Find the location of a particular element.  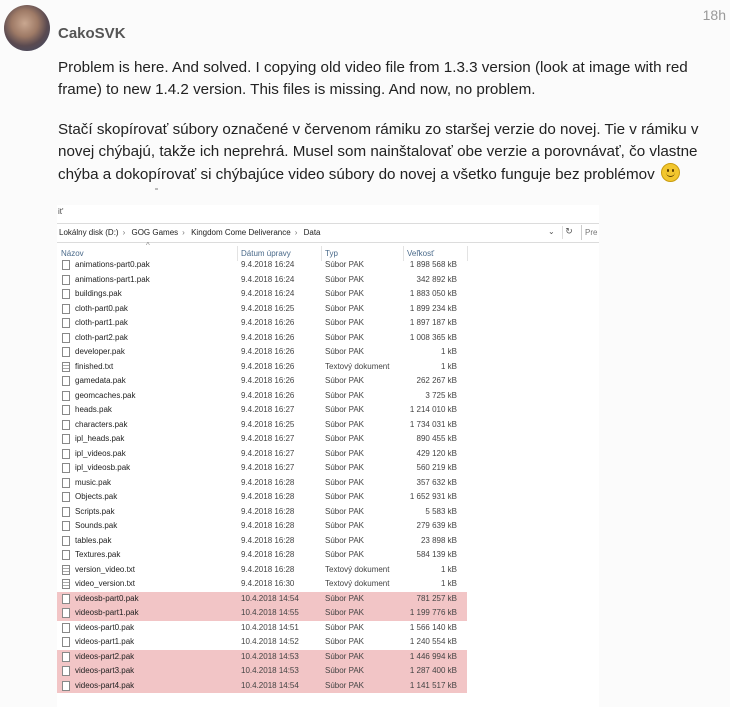

sort-up-icon: ^ is located at coordinates (148, 245).